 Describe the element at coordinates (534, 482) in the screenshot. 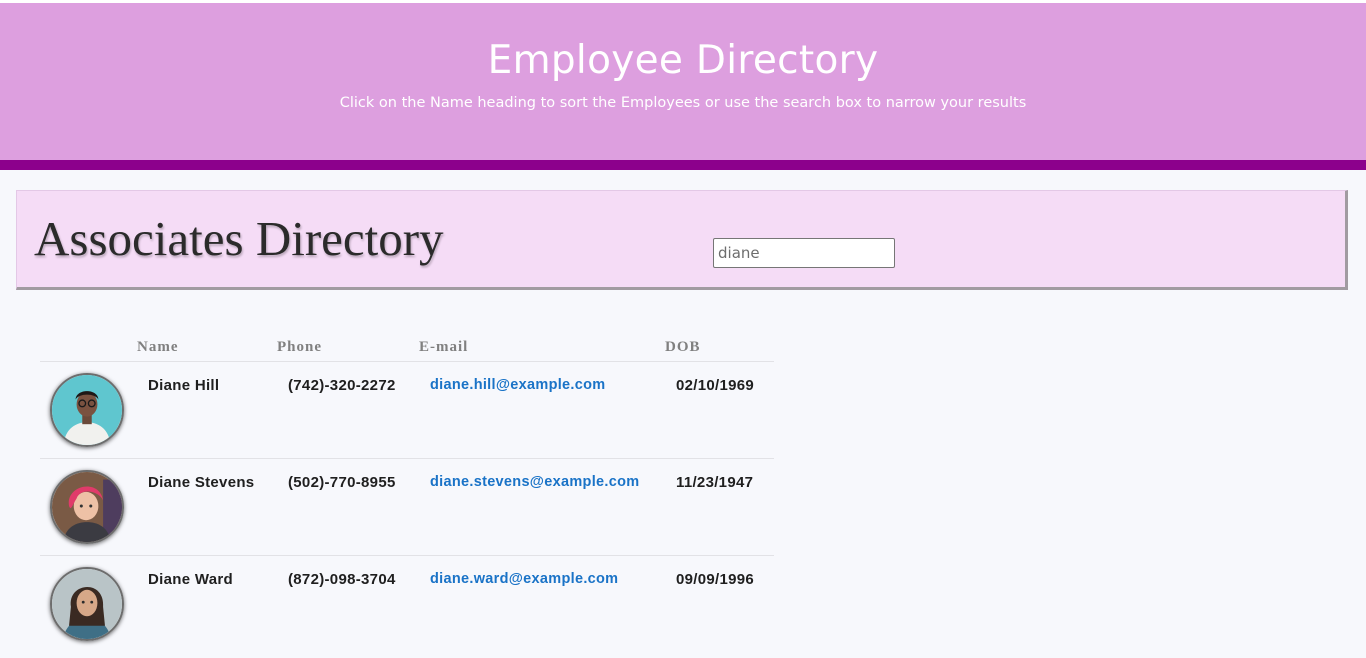

I see `employee-email-link: diane.stevens@example.com` at that location.